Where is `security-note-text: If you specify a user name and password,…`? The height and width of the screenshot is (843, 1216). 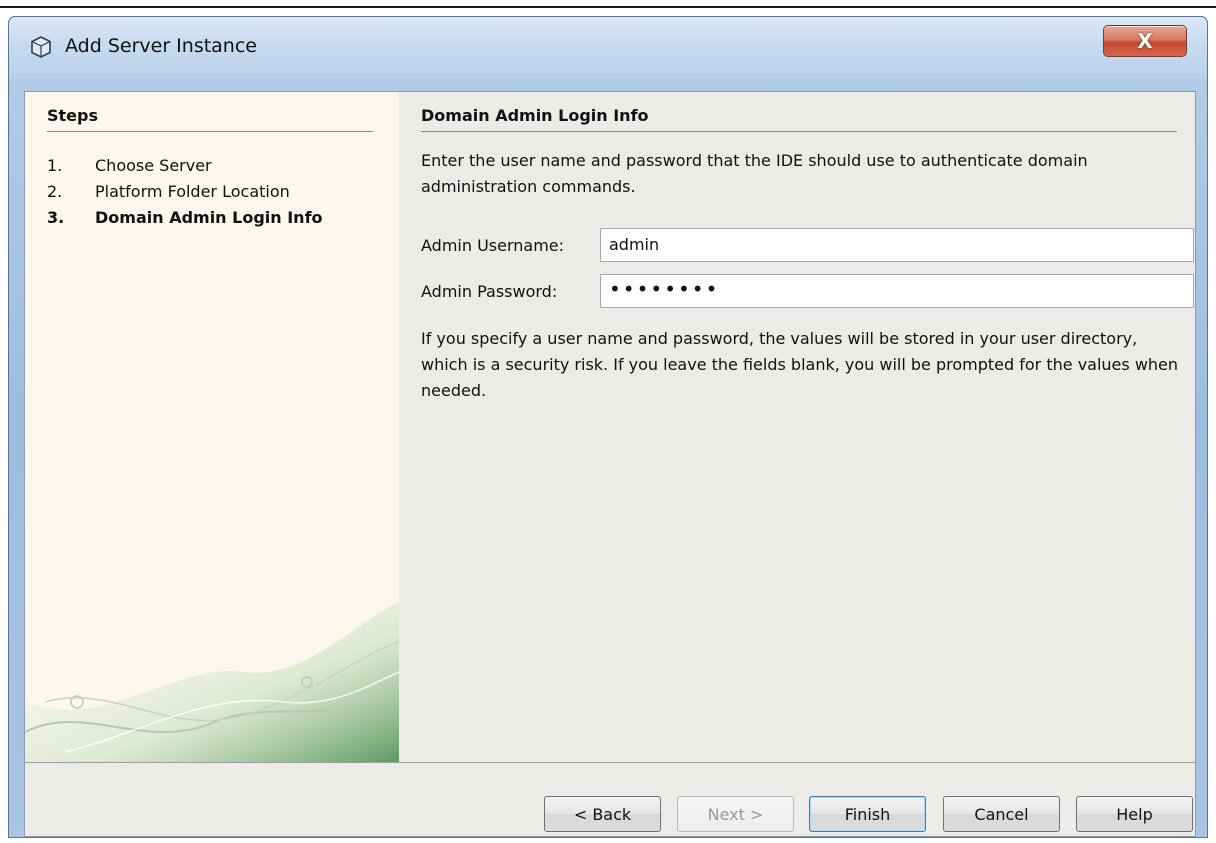 security-note-text: If you specify a user name and password,… is located at coordinates (800, 364).